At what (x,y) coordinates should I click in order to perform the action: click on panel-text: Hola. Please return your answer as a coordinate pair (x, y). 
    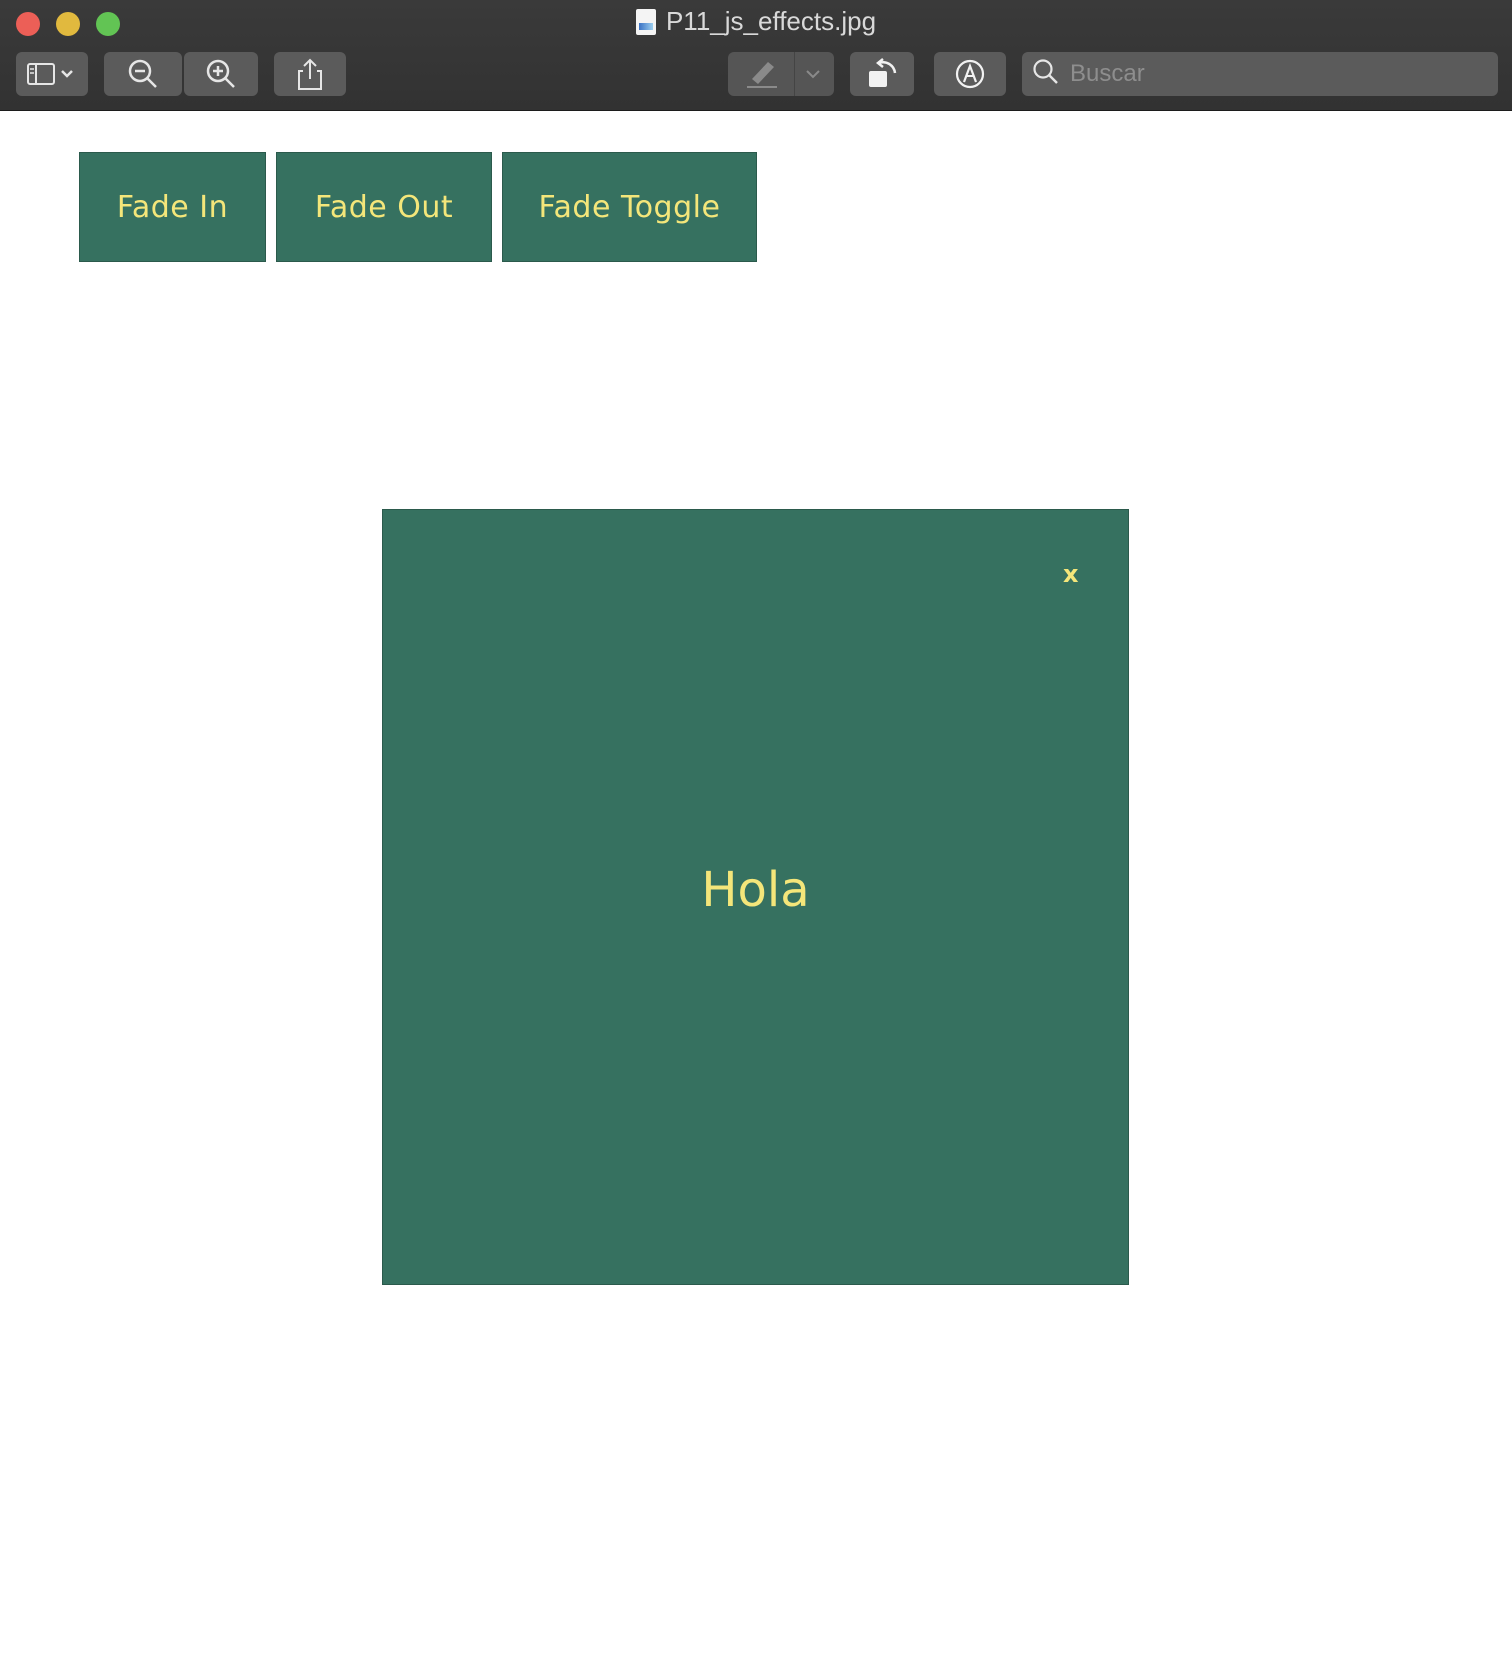
    Looking at the image, I should click on (755, 890).